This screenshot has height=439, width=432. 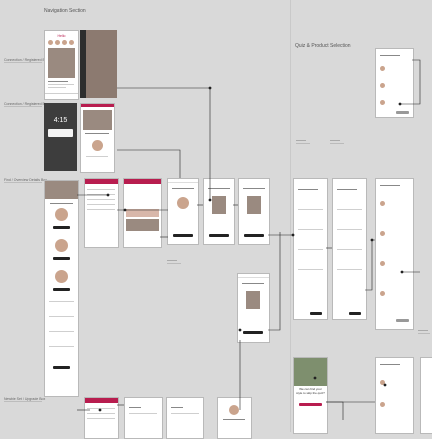 What do you see at coordinates (323, 46) in the screenshot?
I see `quiz-section-title: Quiz & Product Selection` at bounding box center [323, 46].